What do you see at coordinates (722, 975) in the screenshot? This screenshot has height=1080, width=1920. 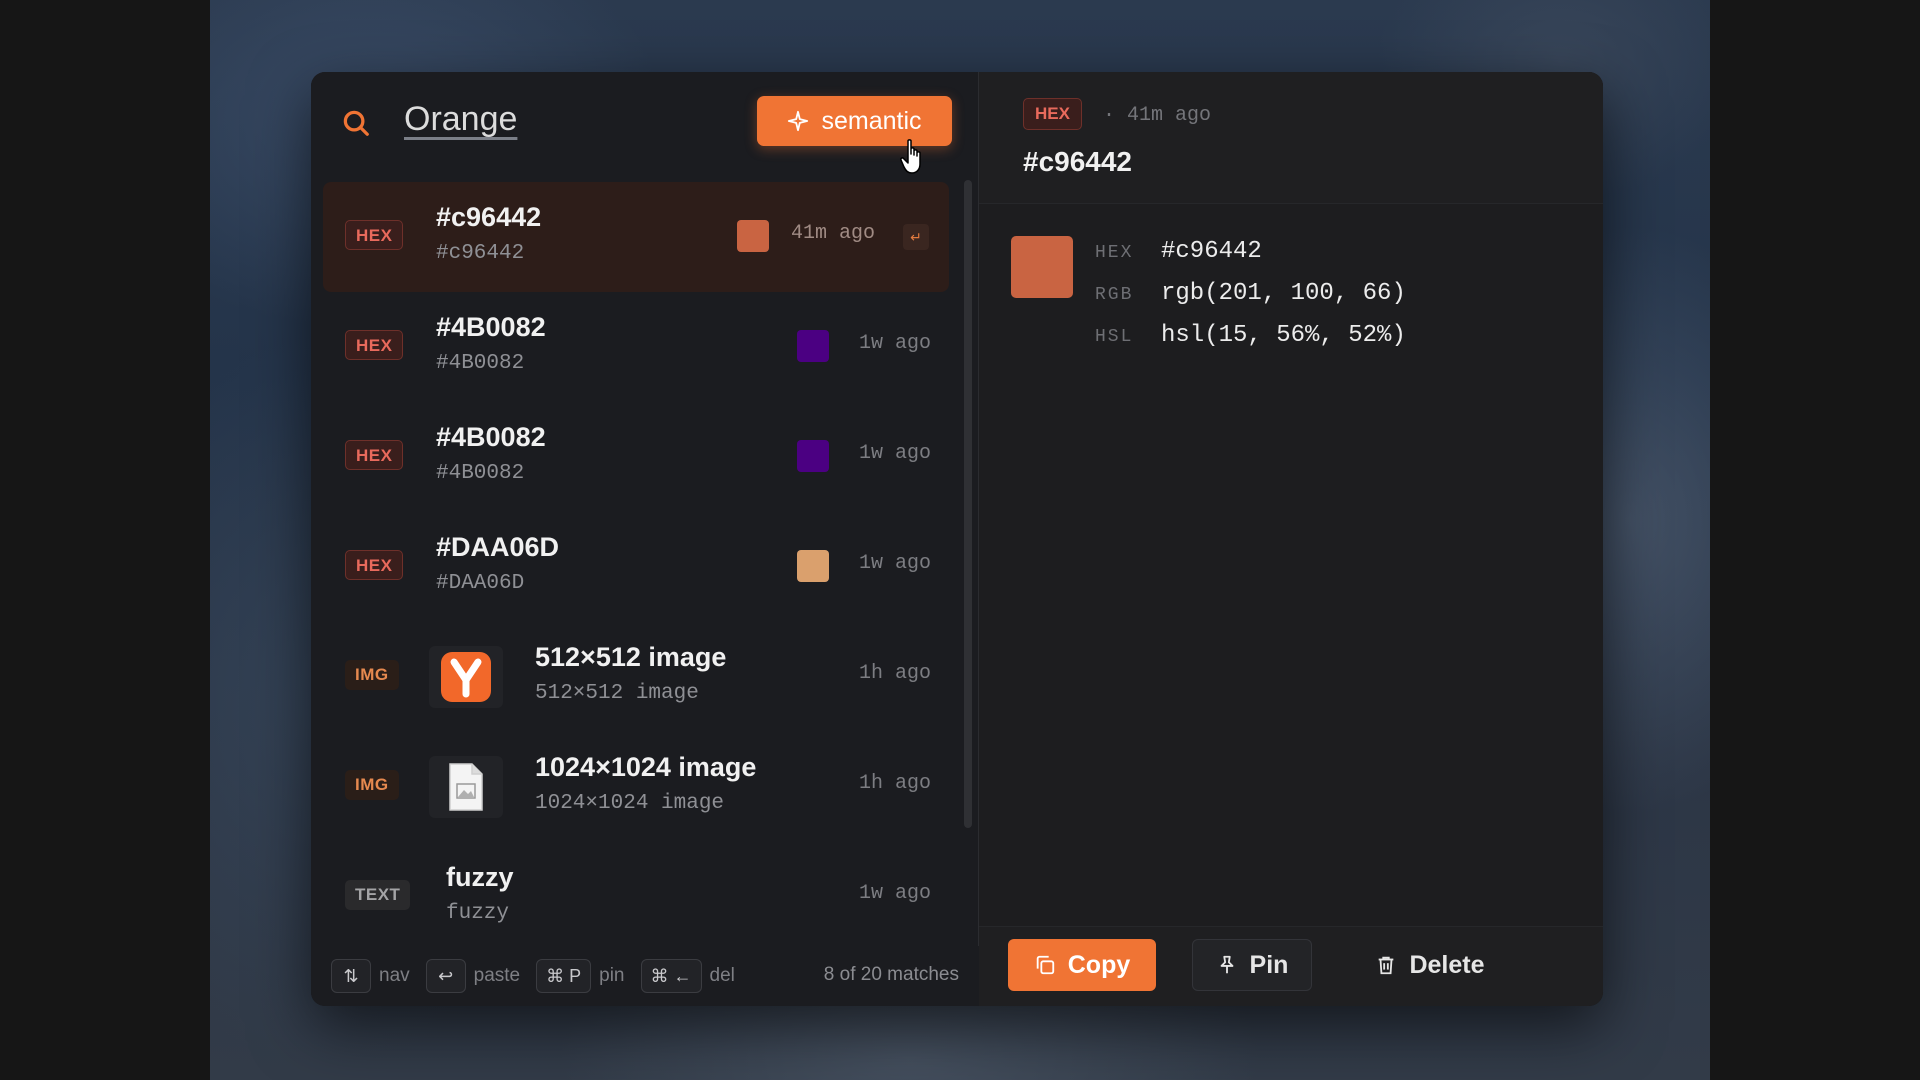 I see `delete-hint-label: del` at bounding box center [722, 975].